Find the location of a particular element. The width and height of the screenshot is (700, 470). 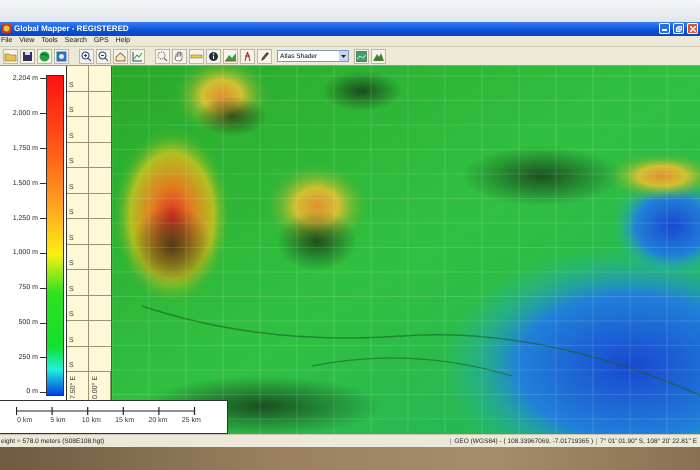

restore-button is located at coordinates (678, 28).